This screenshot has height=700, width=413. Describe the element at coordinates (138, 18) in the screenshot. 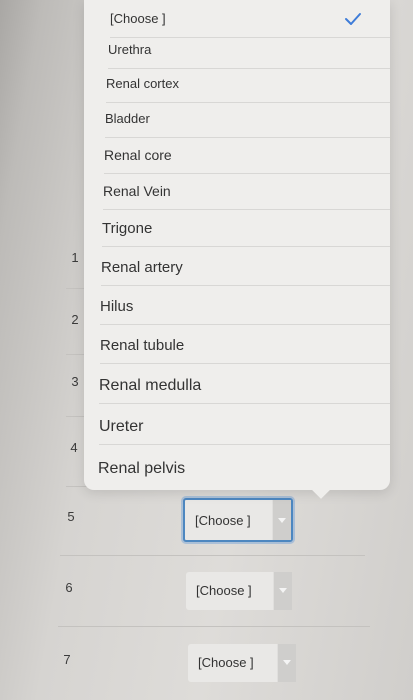

I see `dropdown-option-label: [Choose ]` at that location.